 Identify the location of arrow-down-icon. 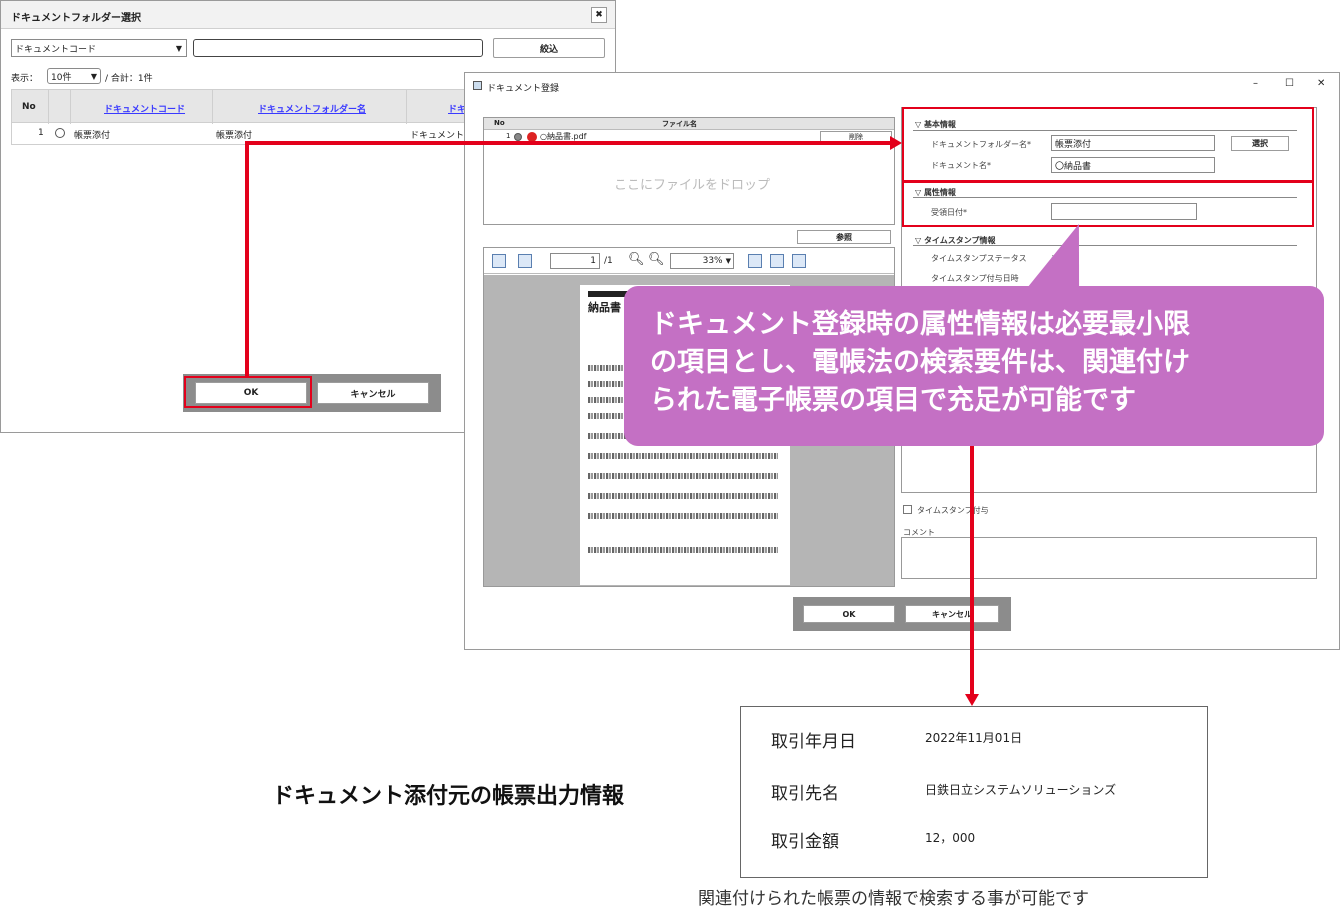
(972, 700).